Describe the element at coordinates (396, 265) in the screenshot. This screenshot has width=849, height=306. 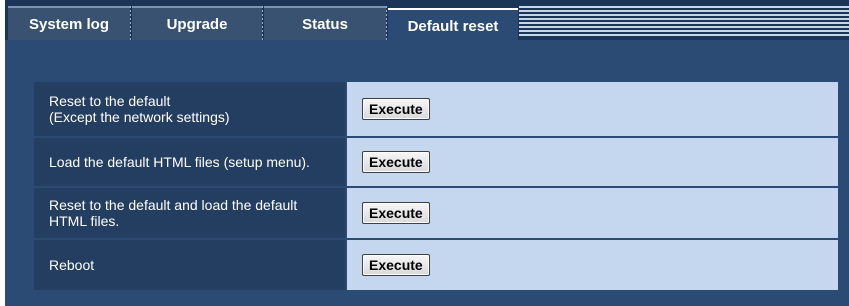
I see `execute-reboot-button: Execute` at that location.